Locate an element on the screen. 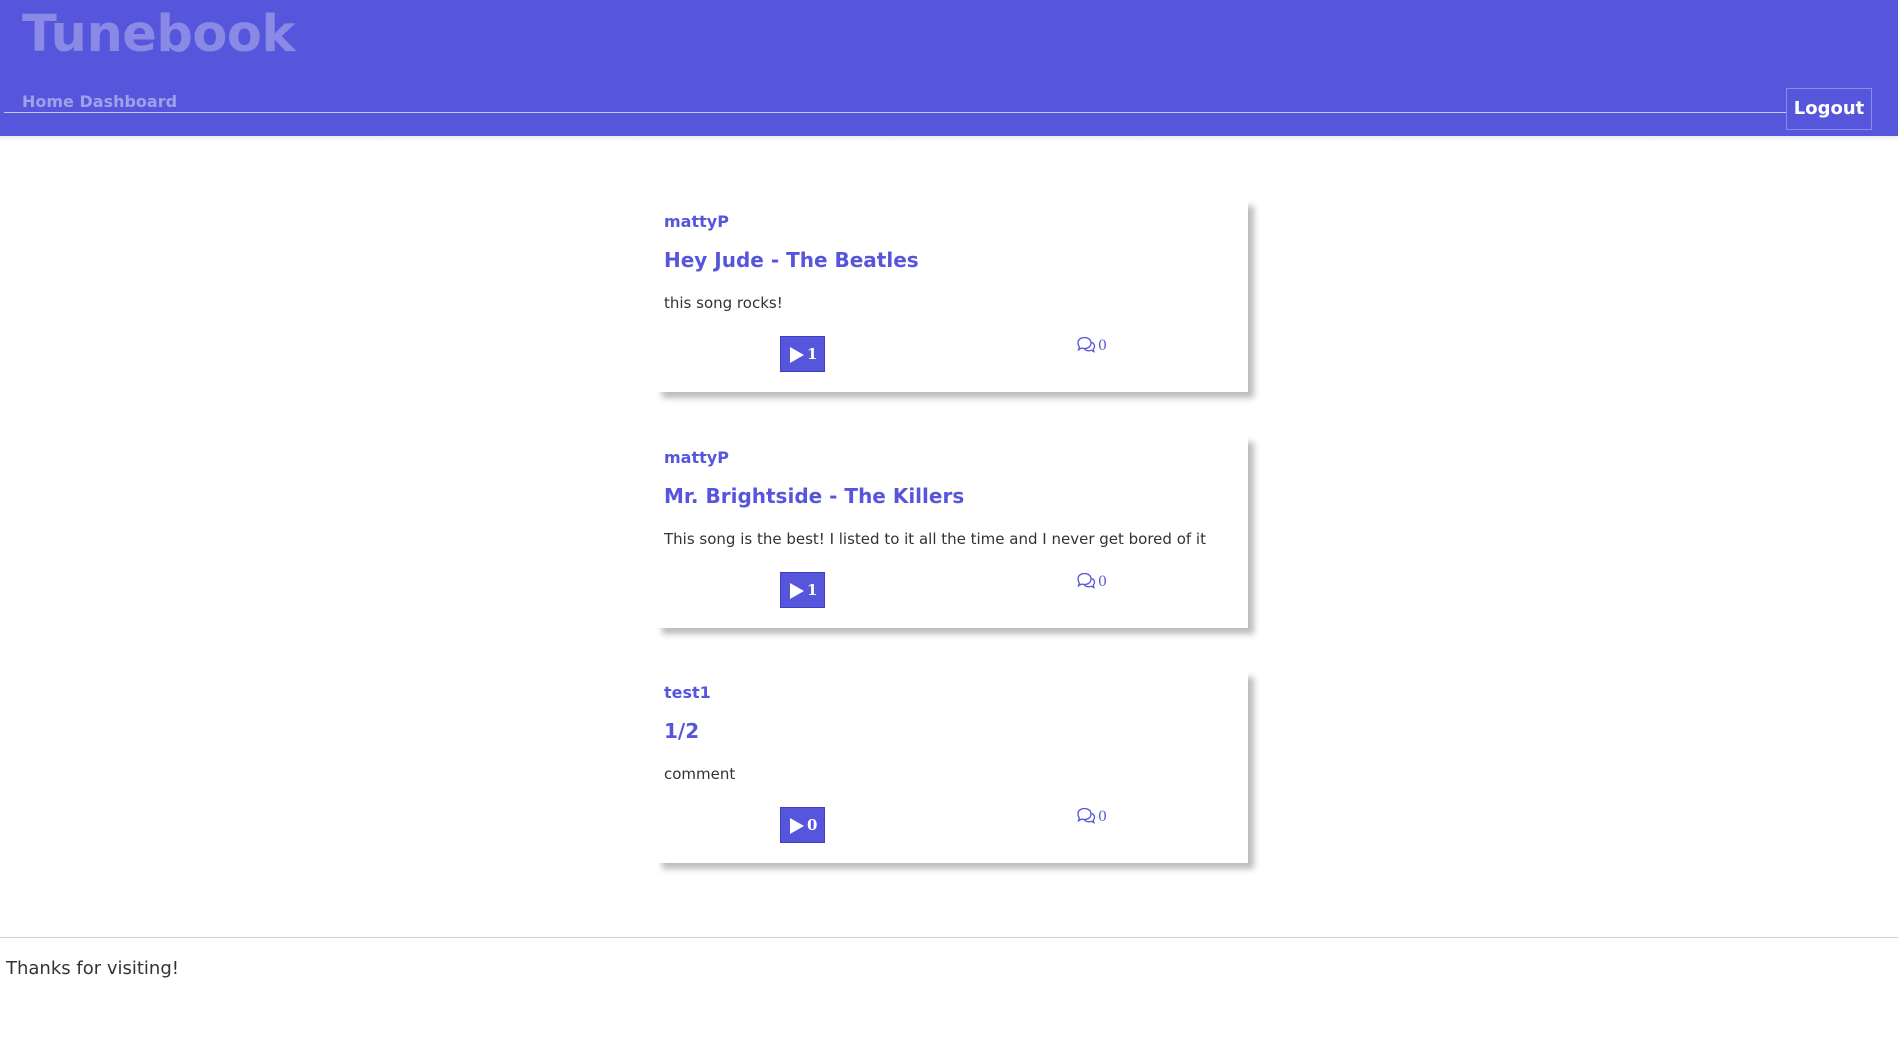 The height and width of the screenshot is (1061, 1898). brand-title: Tunebook is located at coordinates (158, 35).